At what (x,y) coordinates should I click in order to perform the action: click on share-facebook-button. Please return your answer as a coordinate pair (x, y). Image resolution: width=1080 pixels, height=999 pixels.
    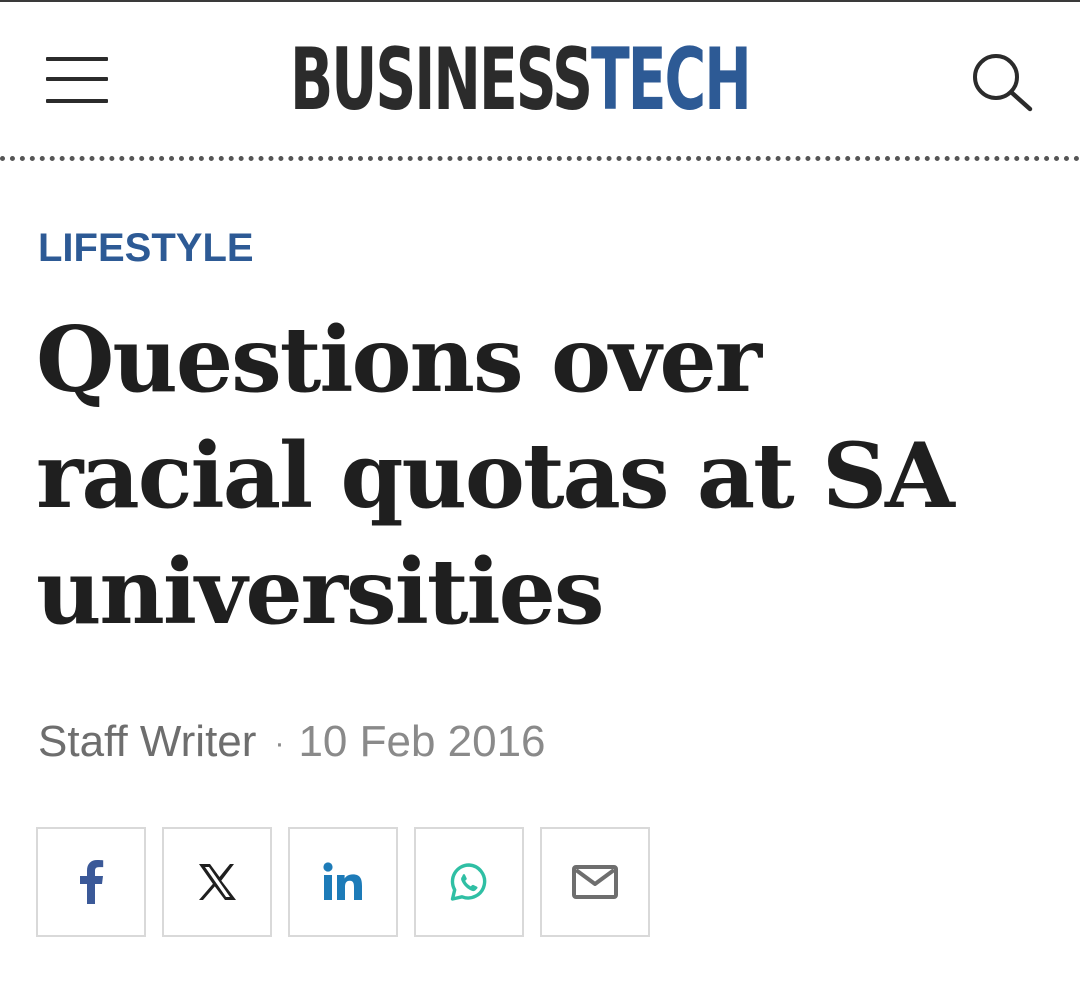
    Looking at the image, I should click on (91, 882).